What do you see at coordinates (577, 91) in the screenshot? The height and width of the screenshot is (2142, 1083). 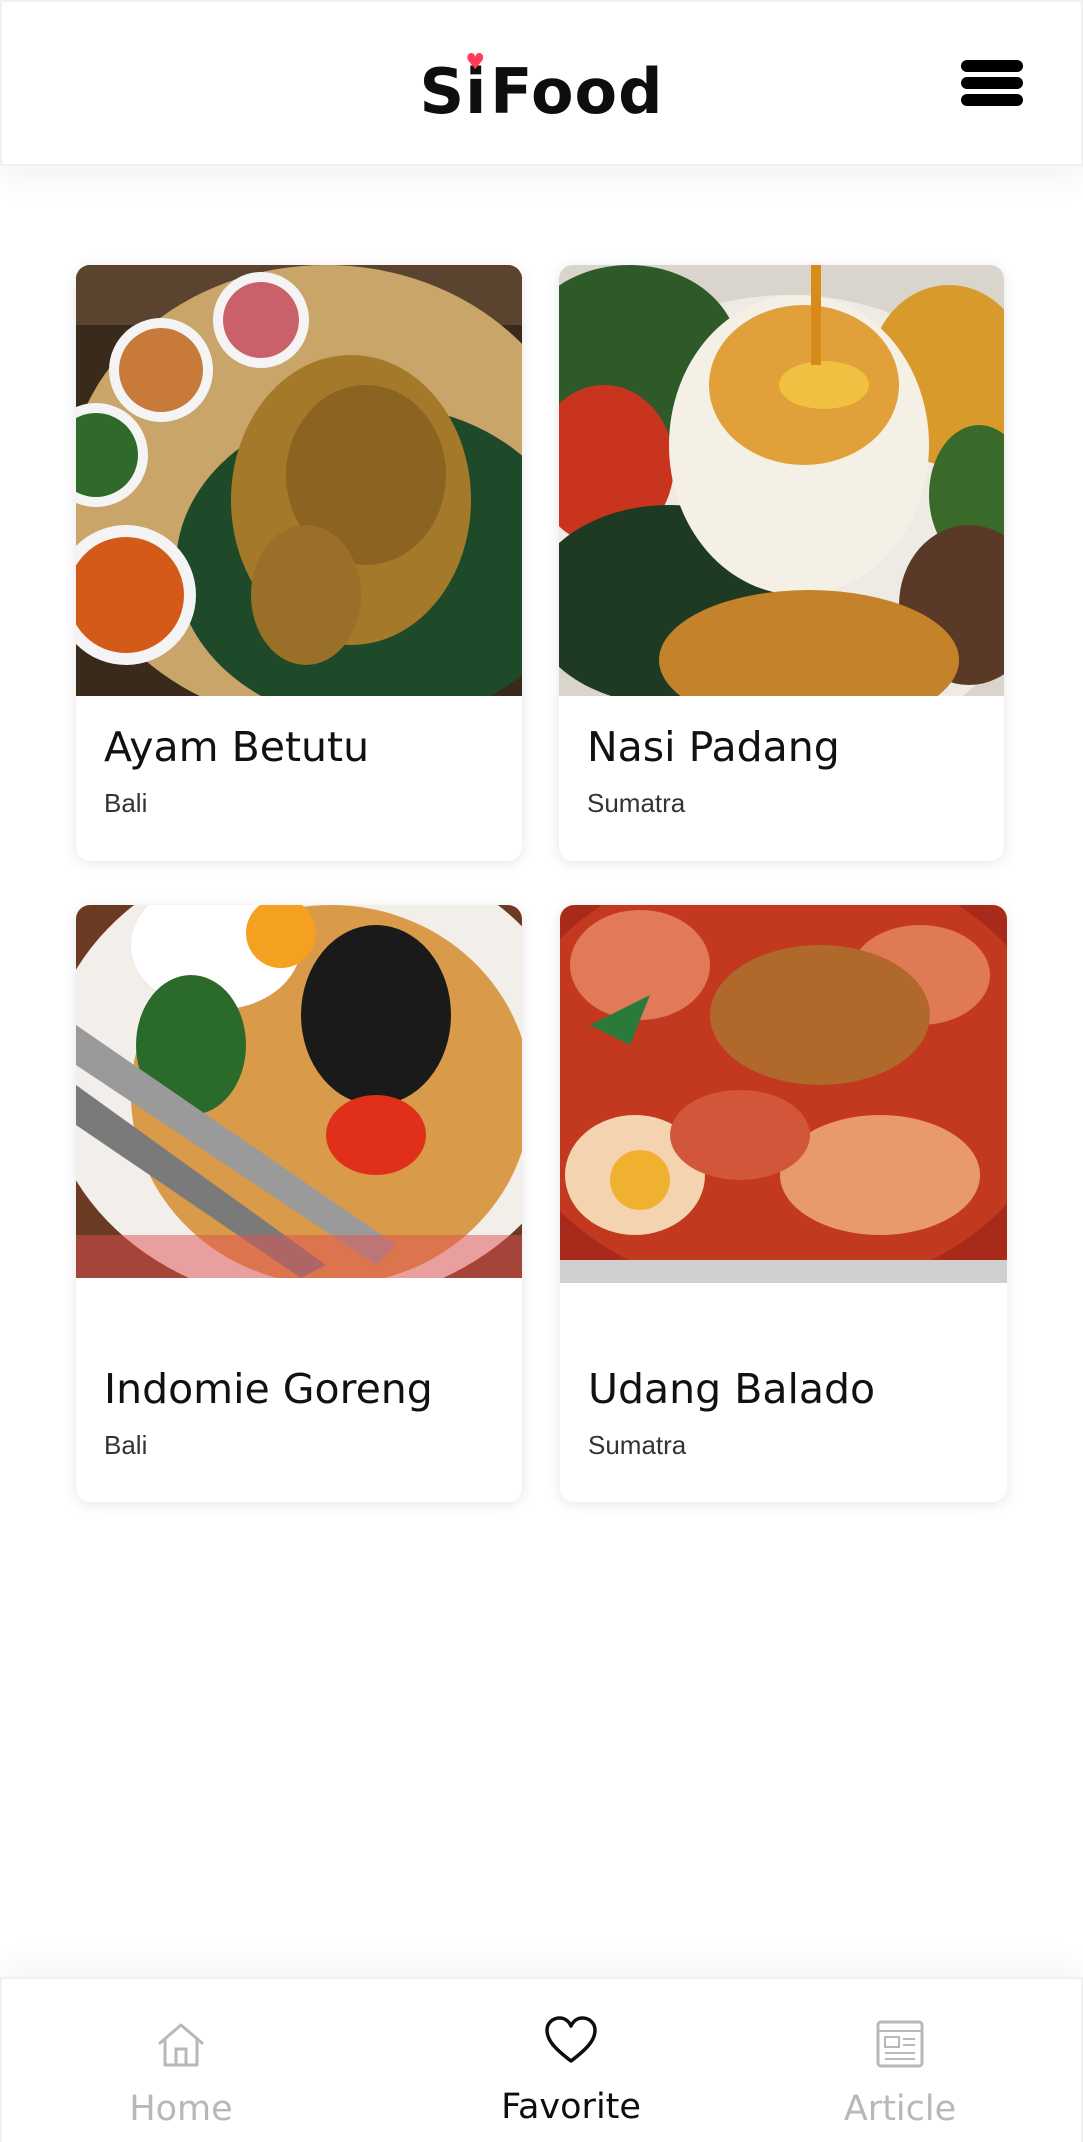 I see `logo-text-post: Food` at bounding box center [577, 91].